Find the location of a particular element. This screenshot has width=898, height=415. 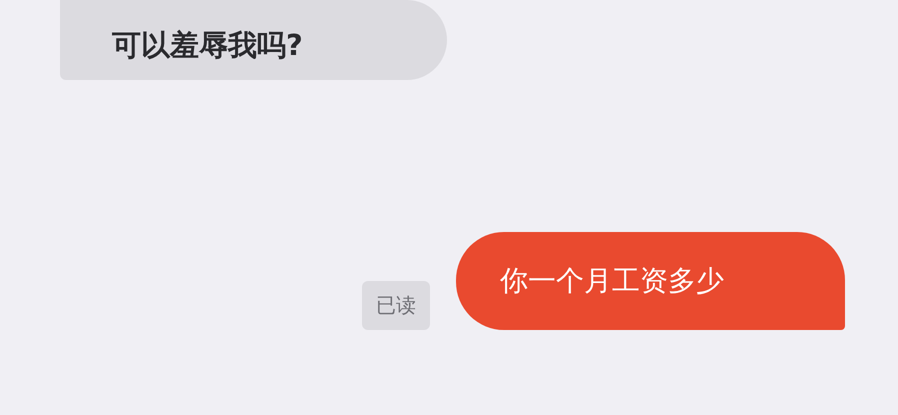

message-bubble: 可以羞辱我吗? is located at coordinates (253, 40).